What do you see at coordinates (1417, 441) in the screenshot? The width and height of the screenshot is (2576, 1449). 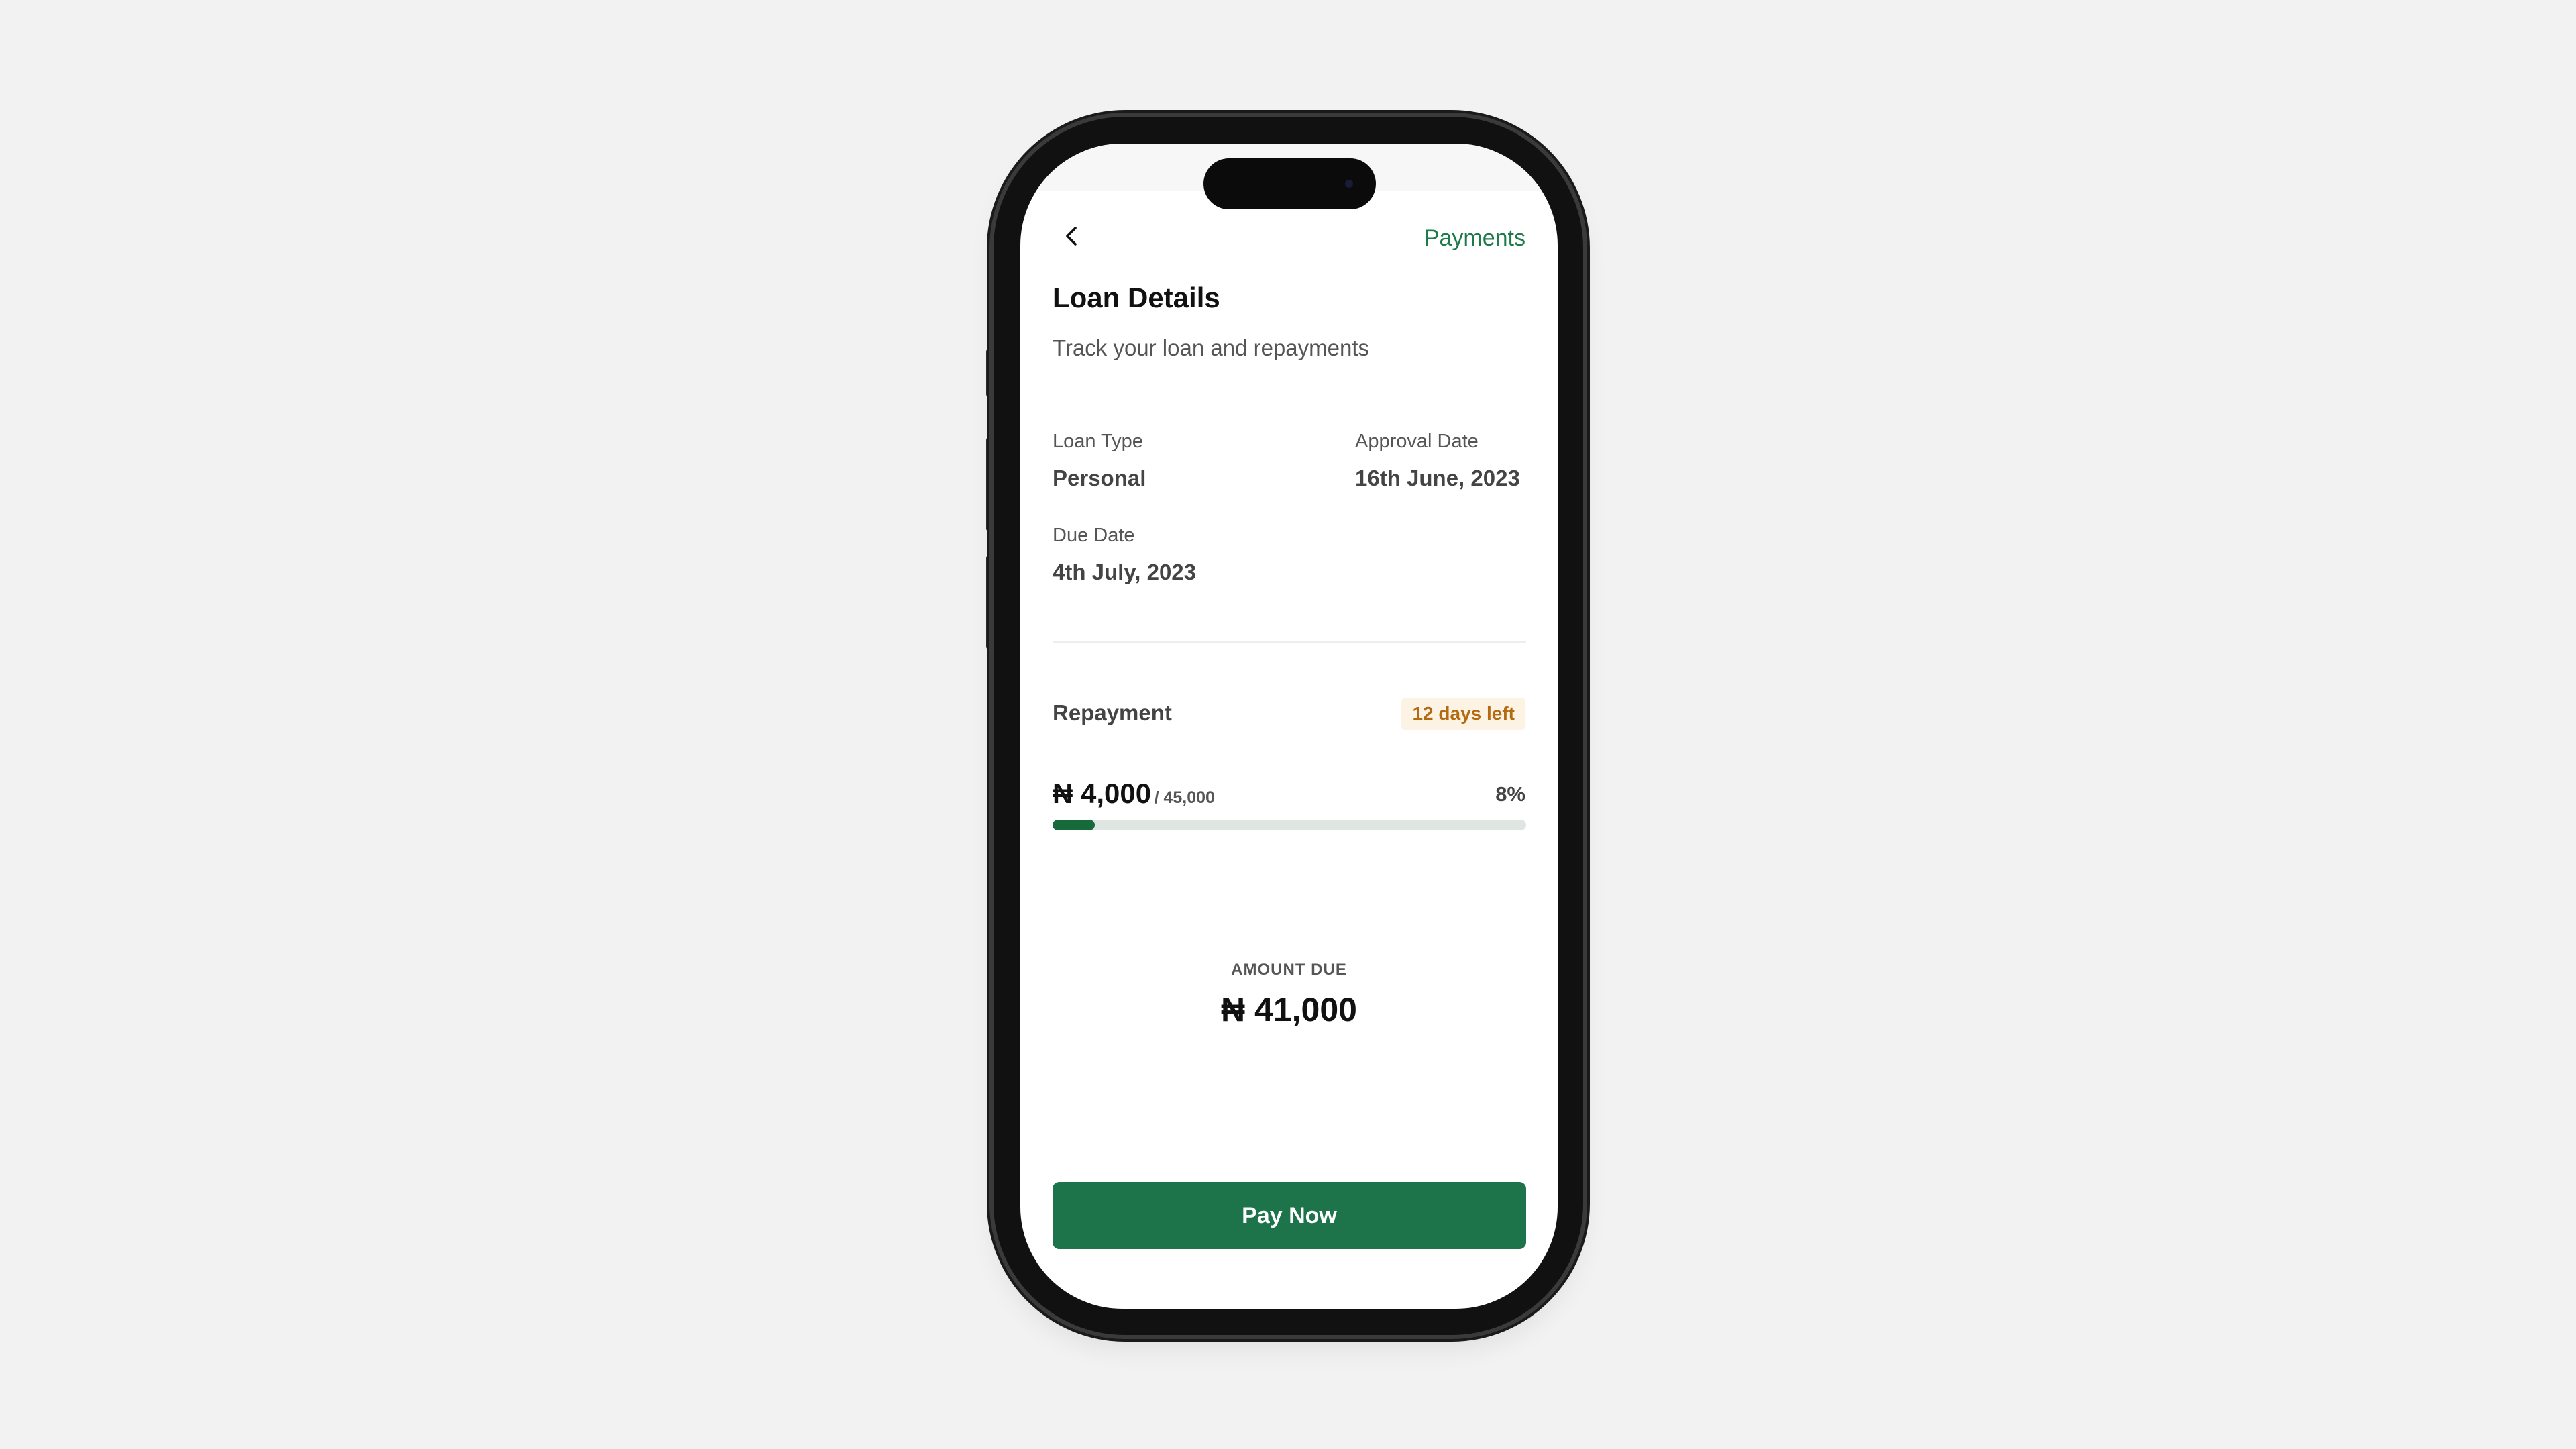 I see `approval-date-label: Approval Date` at bounding box center [1417, 441].